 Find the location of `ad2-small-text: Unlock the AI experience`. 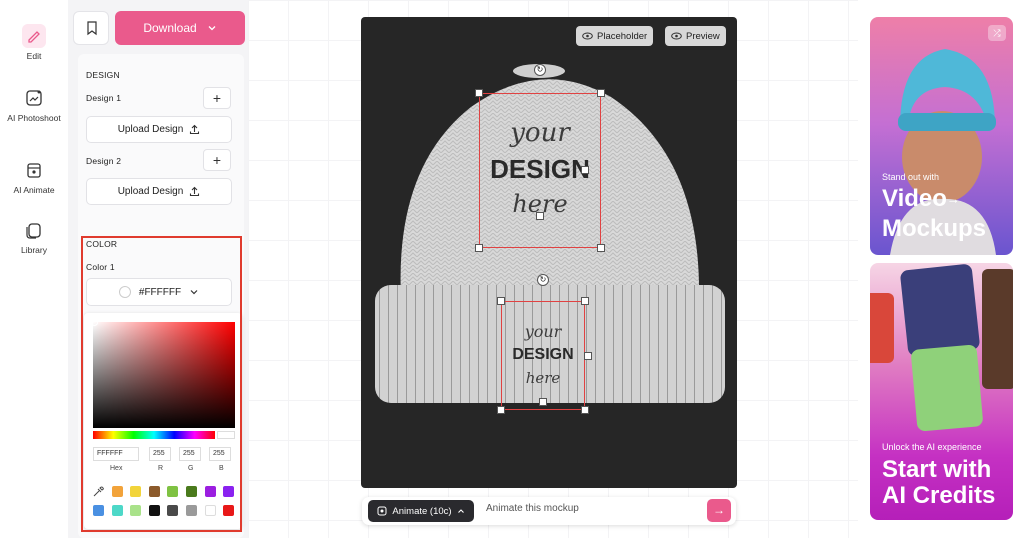

ad2-small-text: Unlock the AI experience is located at coordinates (932, 447).